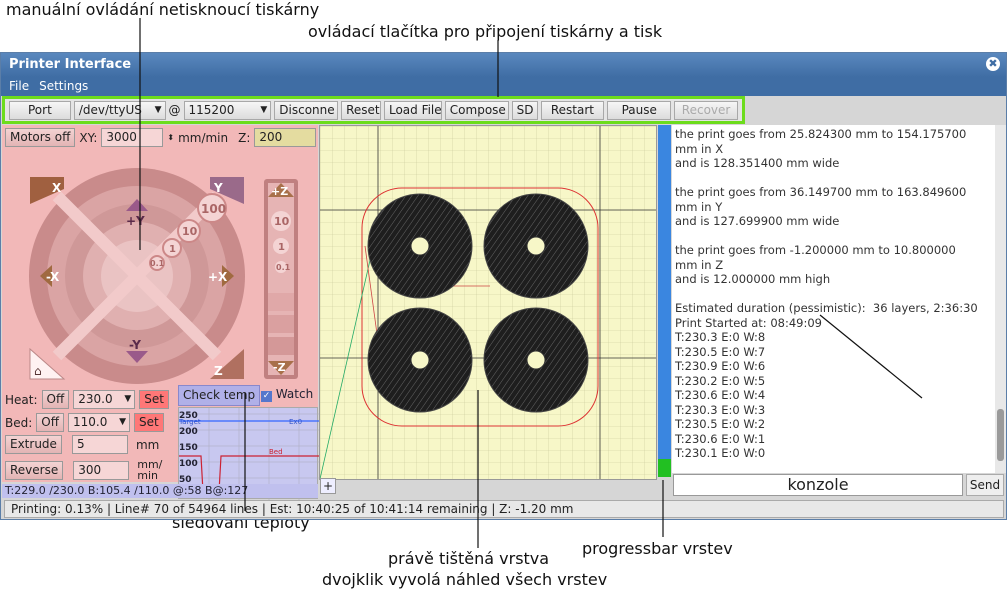 The width and height of the screenshot is (1007, 590). Describe the element at coordinates (664, 468) in the screenshot. I see `layer-progress-fill` at that location.